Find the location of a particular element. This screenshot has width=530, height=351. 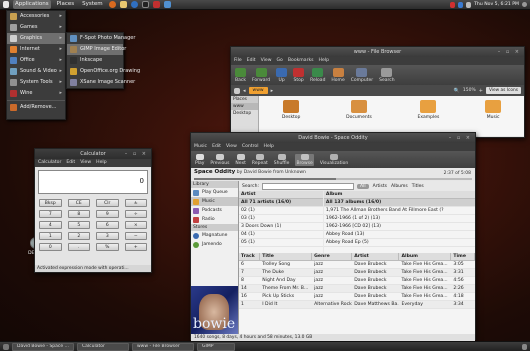

calc-key: 3 is located at coordinates (107, 236).